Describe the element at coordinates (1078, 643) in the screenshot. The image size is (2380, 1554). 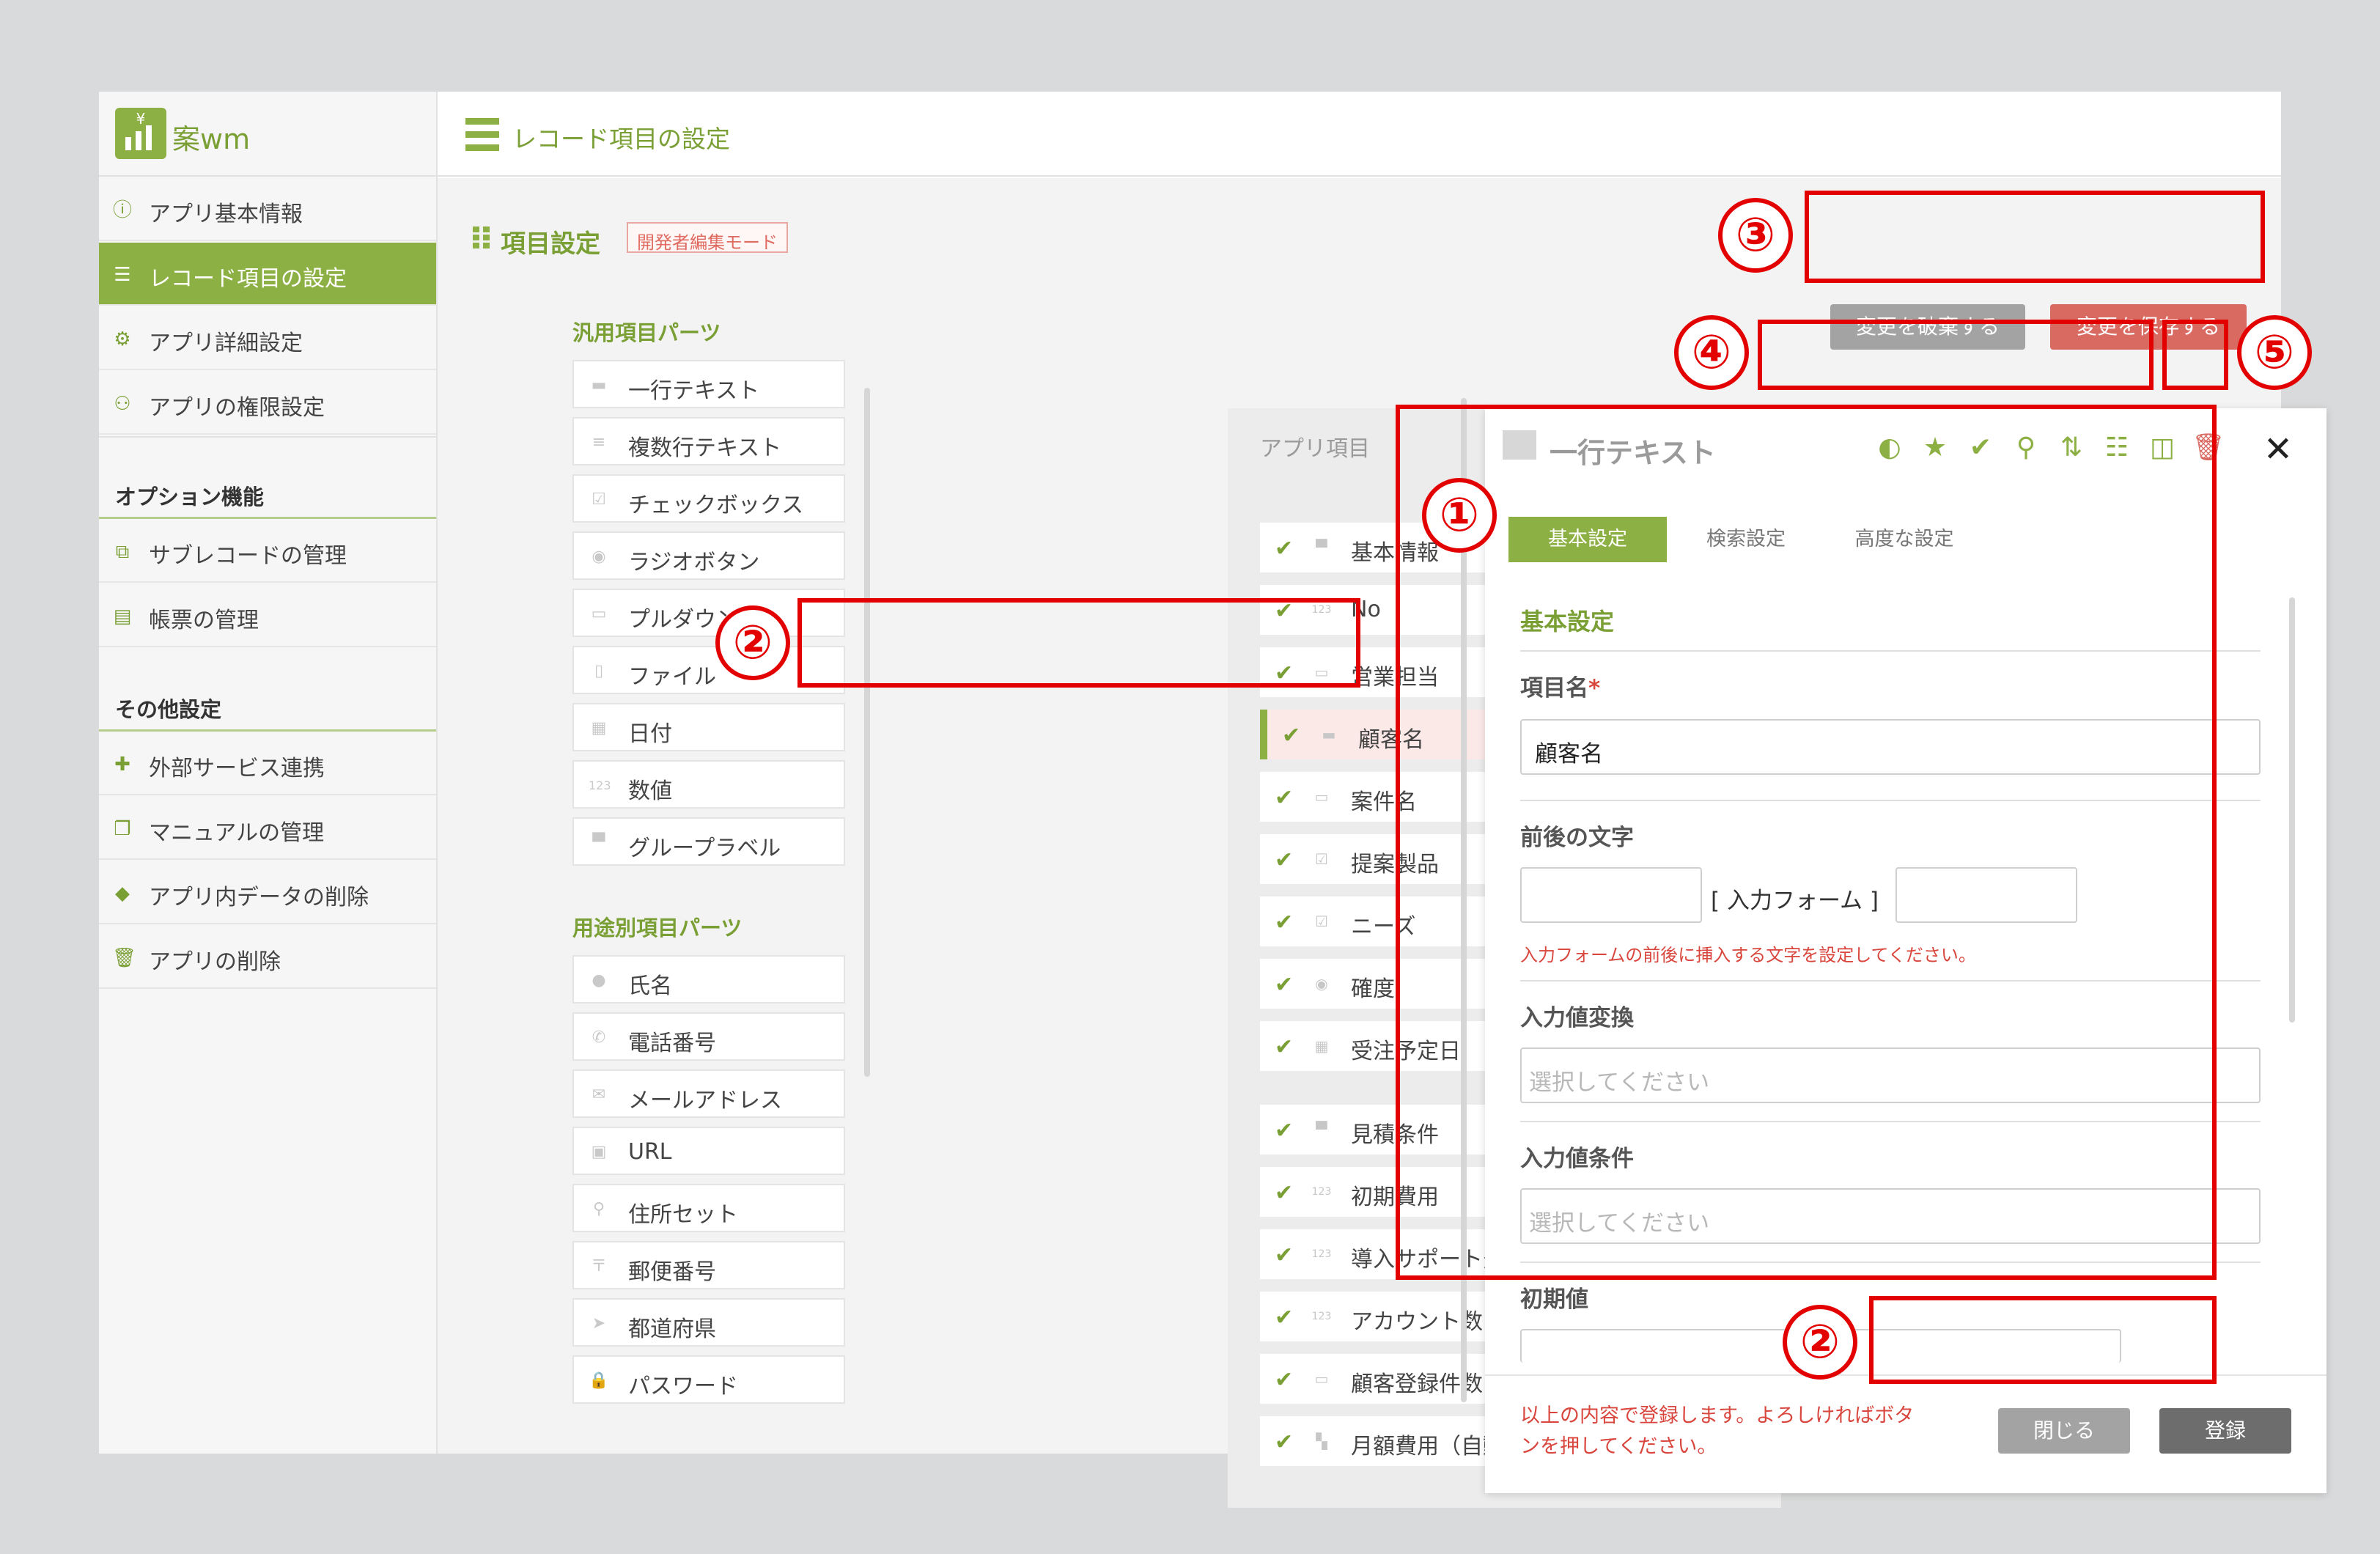
I see `annotation-box-selected-item` at that location.